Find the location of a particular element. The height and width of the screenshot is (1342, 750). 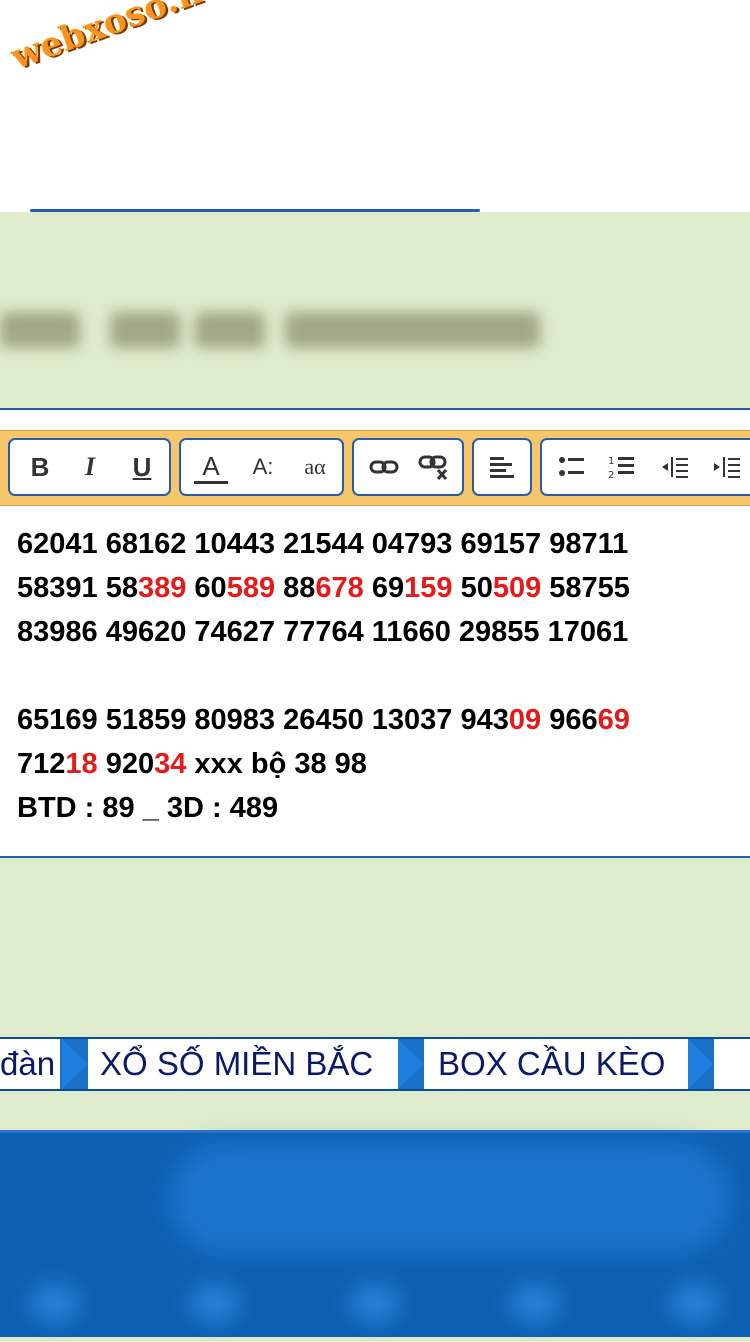

editor-line: BTD : 89 _ 3D : 489 is located at coordinates (377, 808).